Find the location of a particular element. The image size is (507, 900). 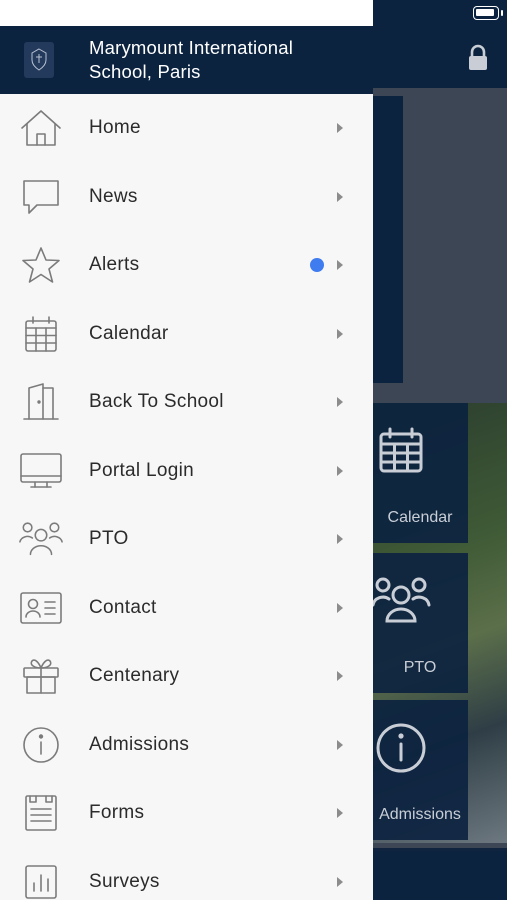

menu-item-centenary: Centenary is located at coordinates (186, 676).